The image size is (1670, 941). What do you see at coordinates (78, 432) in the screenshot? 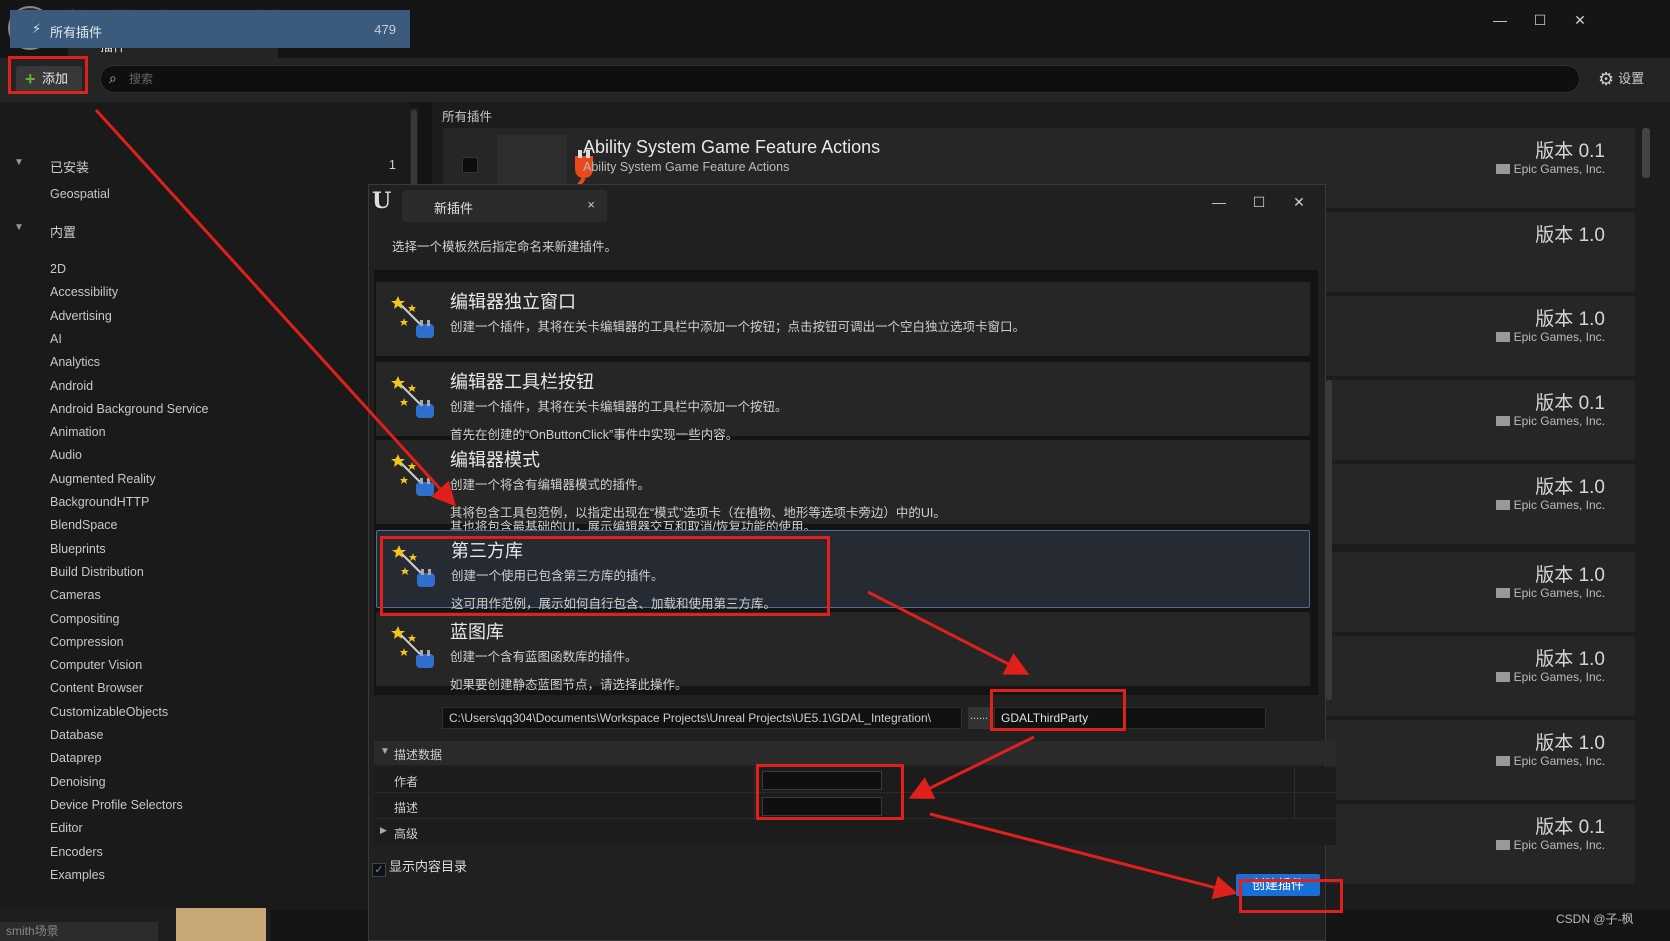
I see `sidebar-category-item: Animation` at bounding box center [78, 432].